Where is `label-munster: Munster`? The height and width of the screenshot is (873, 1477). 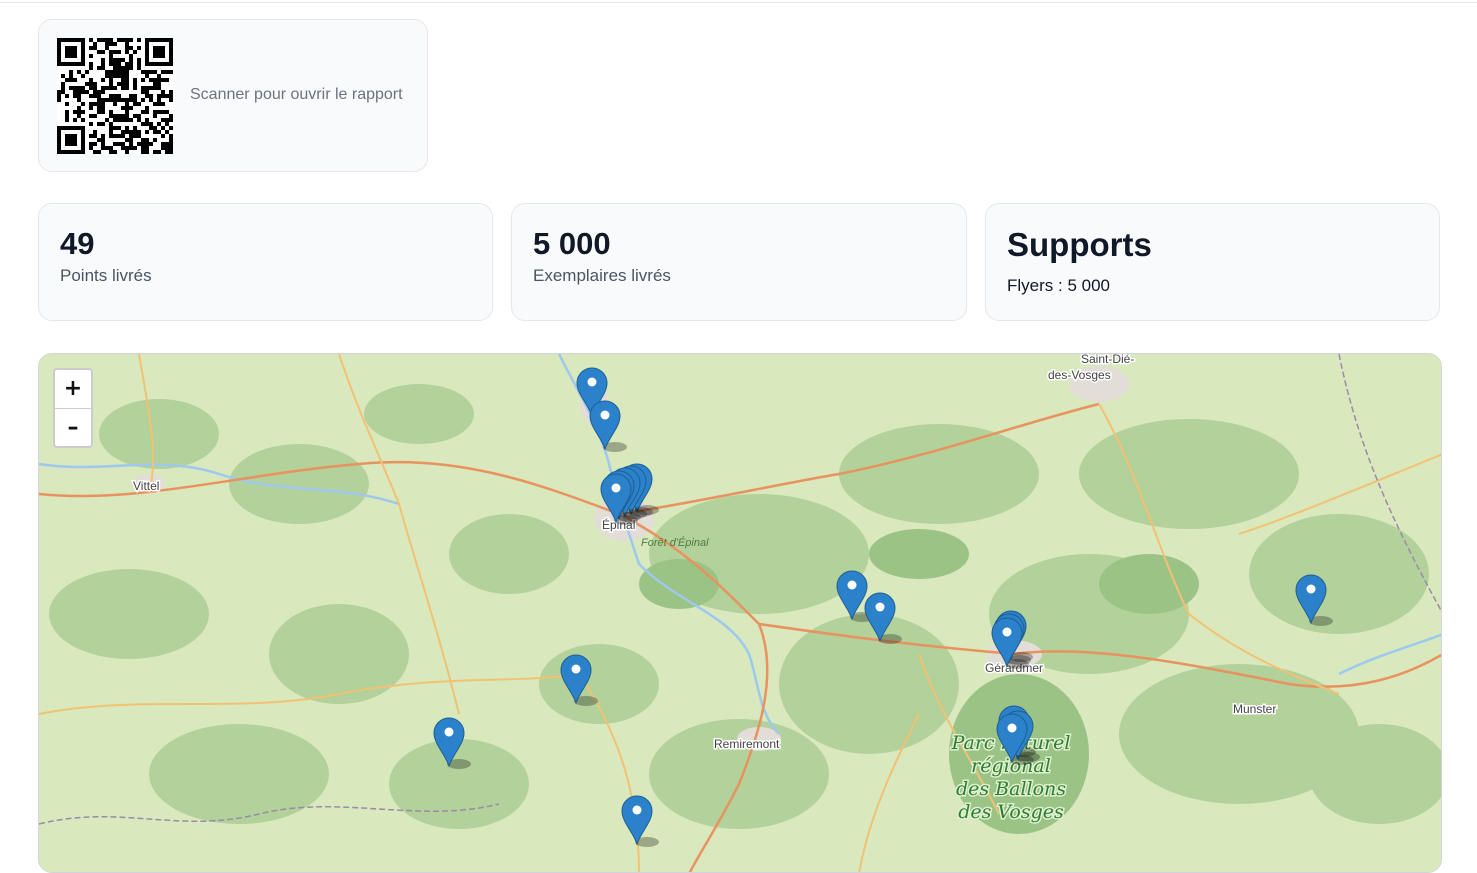 label-munster: Munster is located at coordinates (1254, 709).